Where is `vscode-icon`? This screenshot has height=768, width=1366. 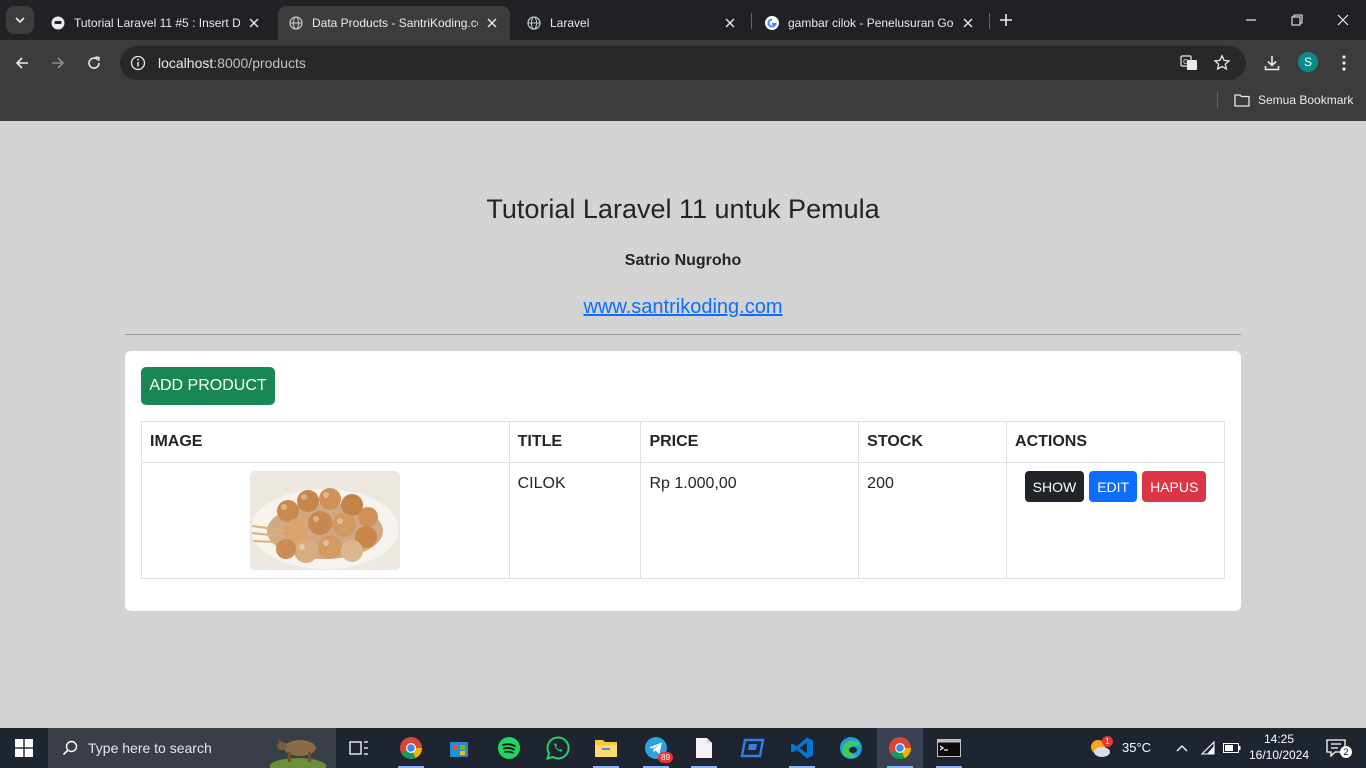
vscode-icon is located at coordinates (802, 748).